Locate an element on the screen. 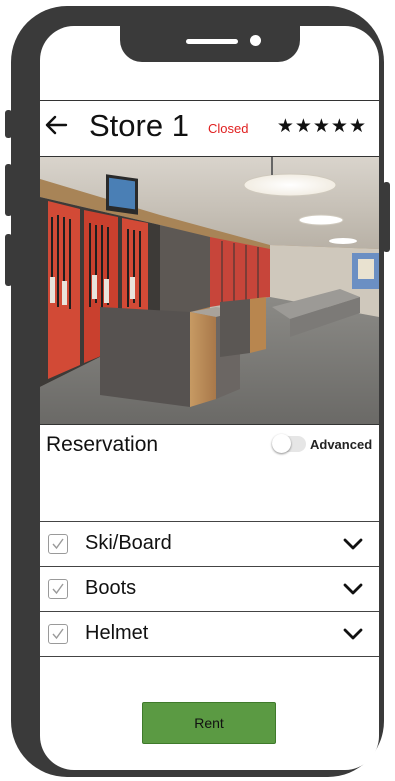 This screenshot has height=781, width=395. speaker-grille is located at coordinates (212, 41).